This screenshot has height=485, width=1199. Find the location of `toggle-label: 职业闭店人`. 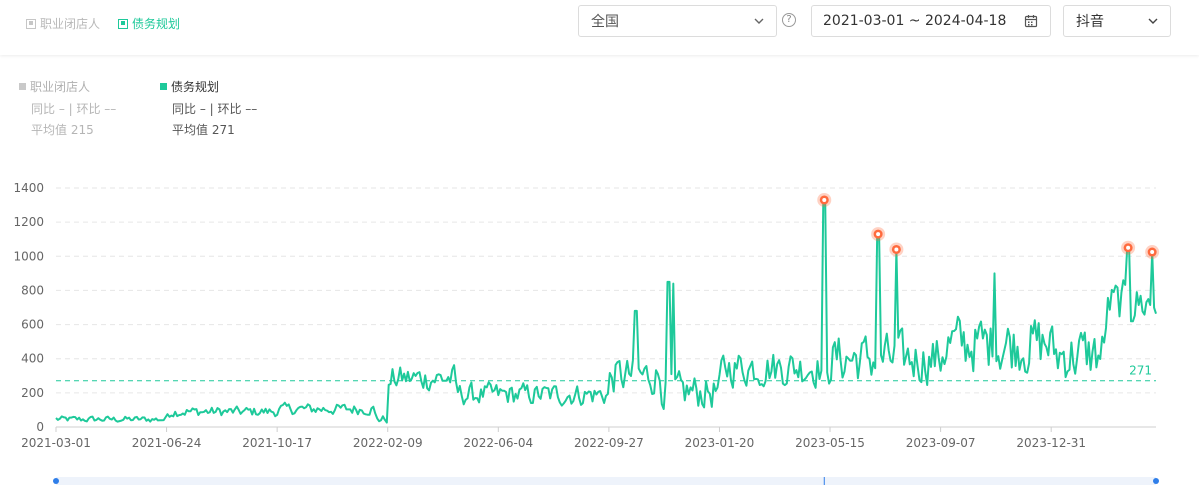

toggle-label: 职业闭店人 is located at coordinates (70, 24).